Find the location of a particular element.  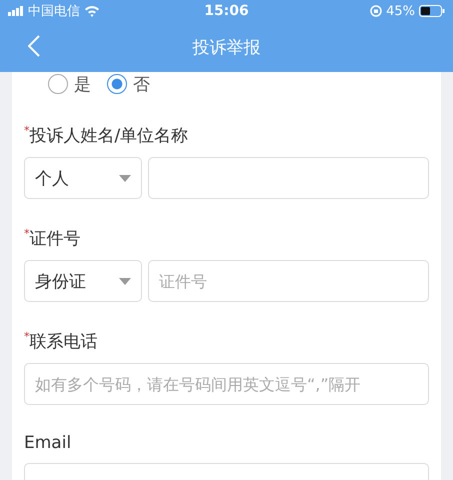

dropdown-select: 个人 is located at coordinates (83, 178).